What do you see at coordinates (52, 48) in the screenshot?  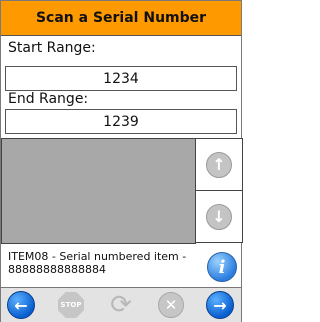 I see `start-range-label: Start Range:` at bounding box center [52, 48].